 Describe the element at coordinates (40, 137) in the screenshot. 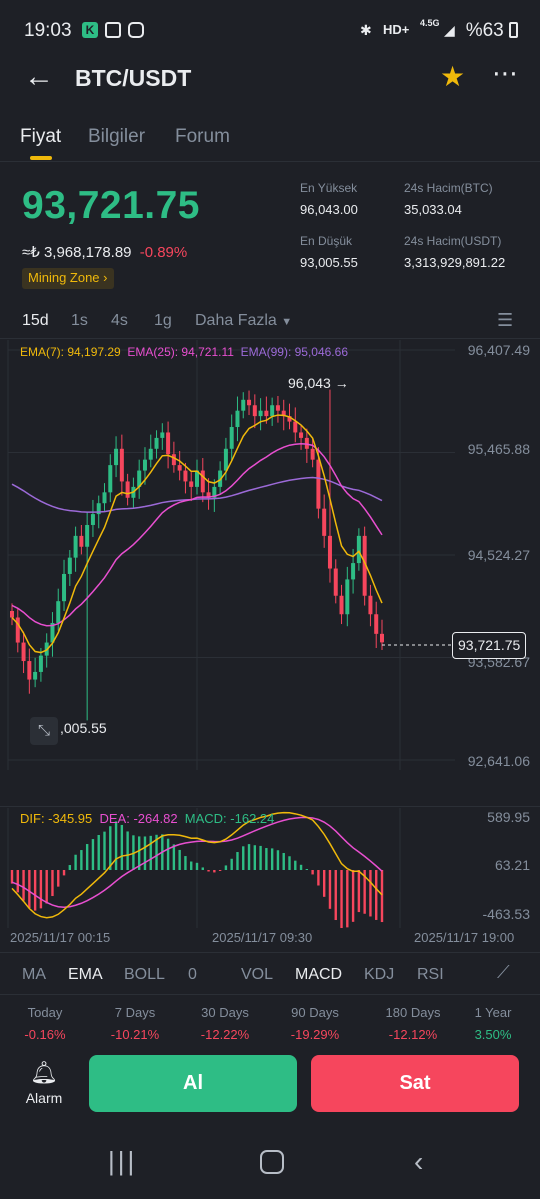

I see `tab-fiyat: Fiyat` at that location.